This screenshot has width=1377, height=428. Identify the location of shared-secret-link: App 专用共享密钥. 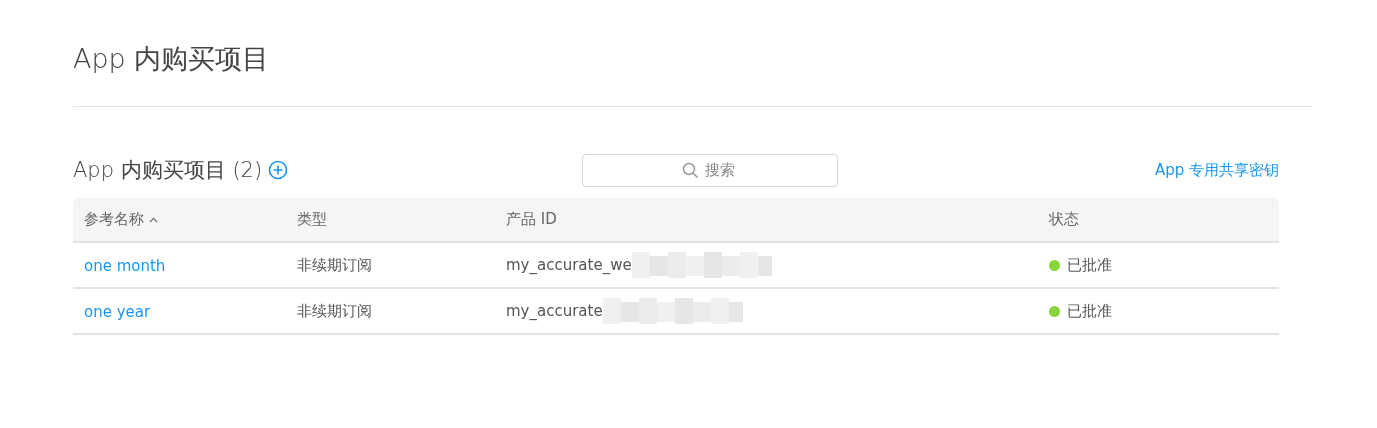
(1216, 170).